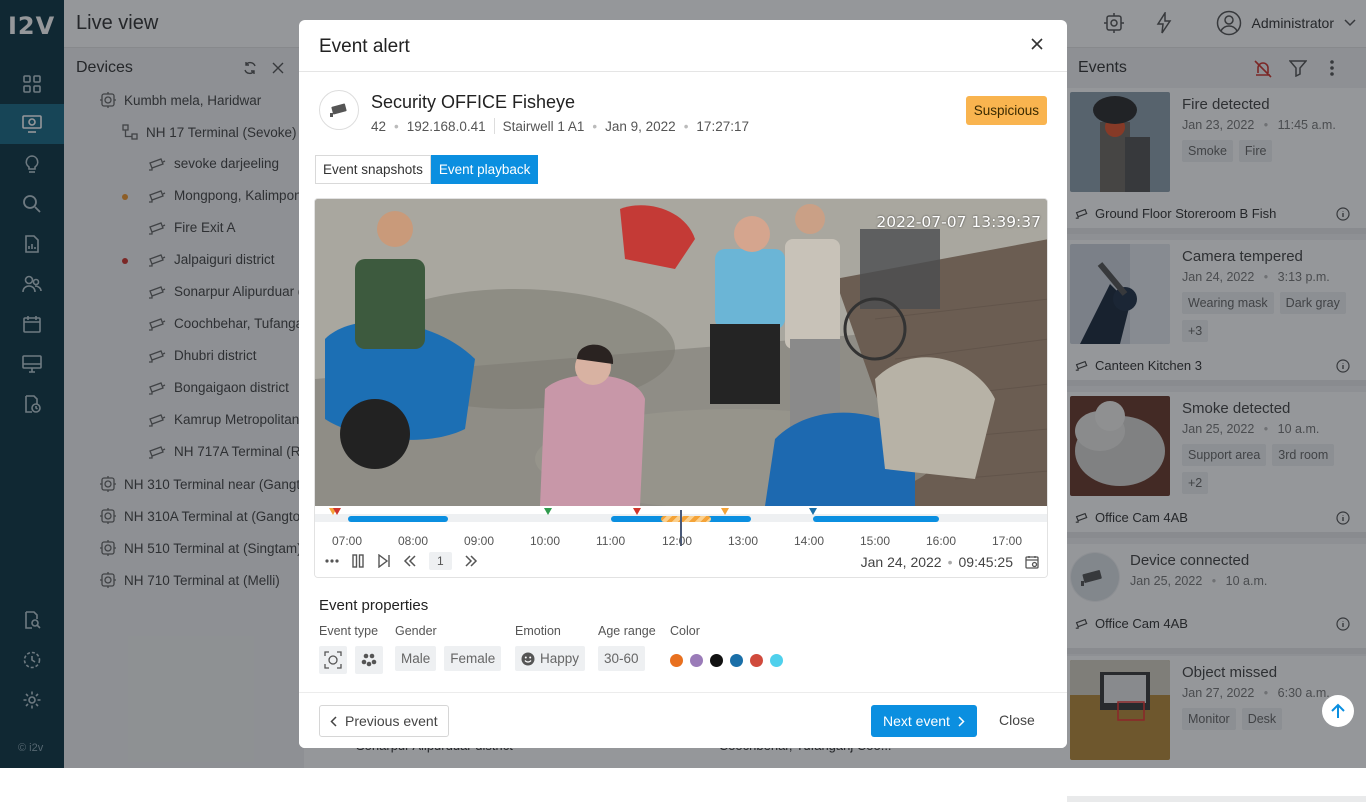 The width and height of the screenshot is (1366, 802). Describe the element at coordinates (416, 631) in the screenshot. I see `gender-label: Gender` at that location.